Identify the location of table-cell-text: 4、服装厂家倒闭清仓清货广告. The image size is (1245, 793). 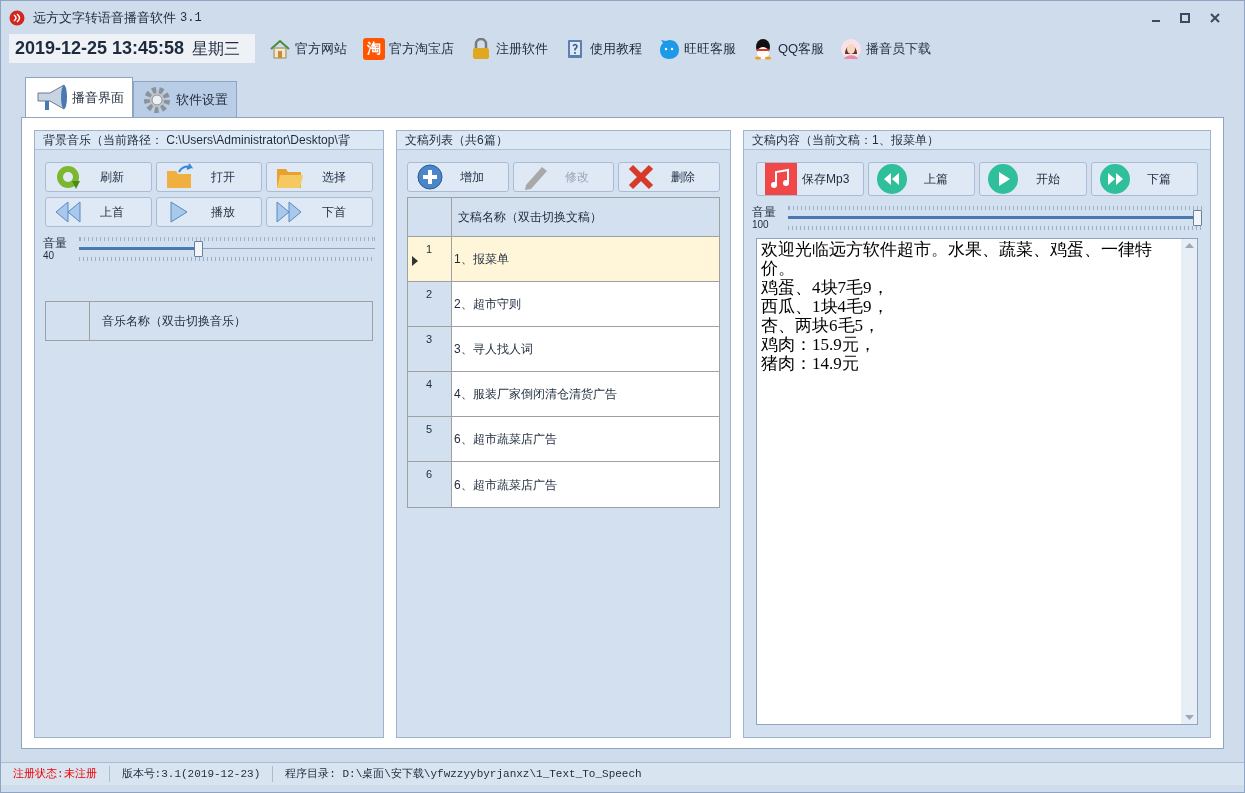
(535, 394).